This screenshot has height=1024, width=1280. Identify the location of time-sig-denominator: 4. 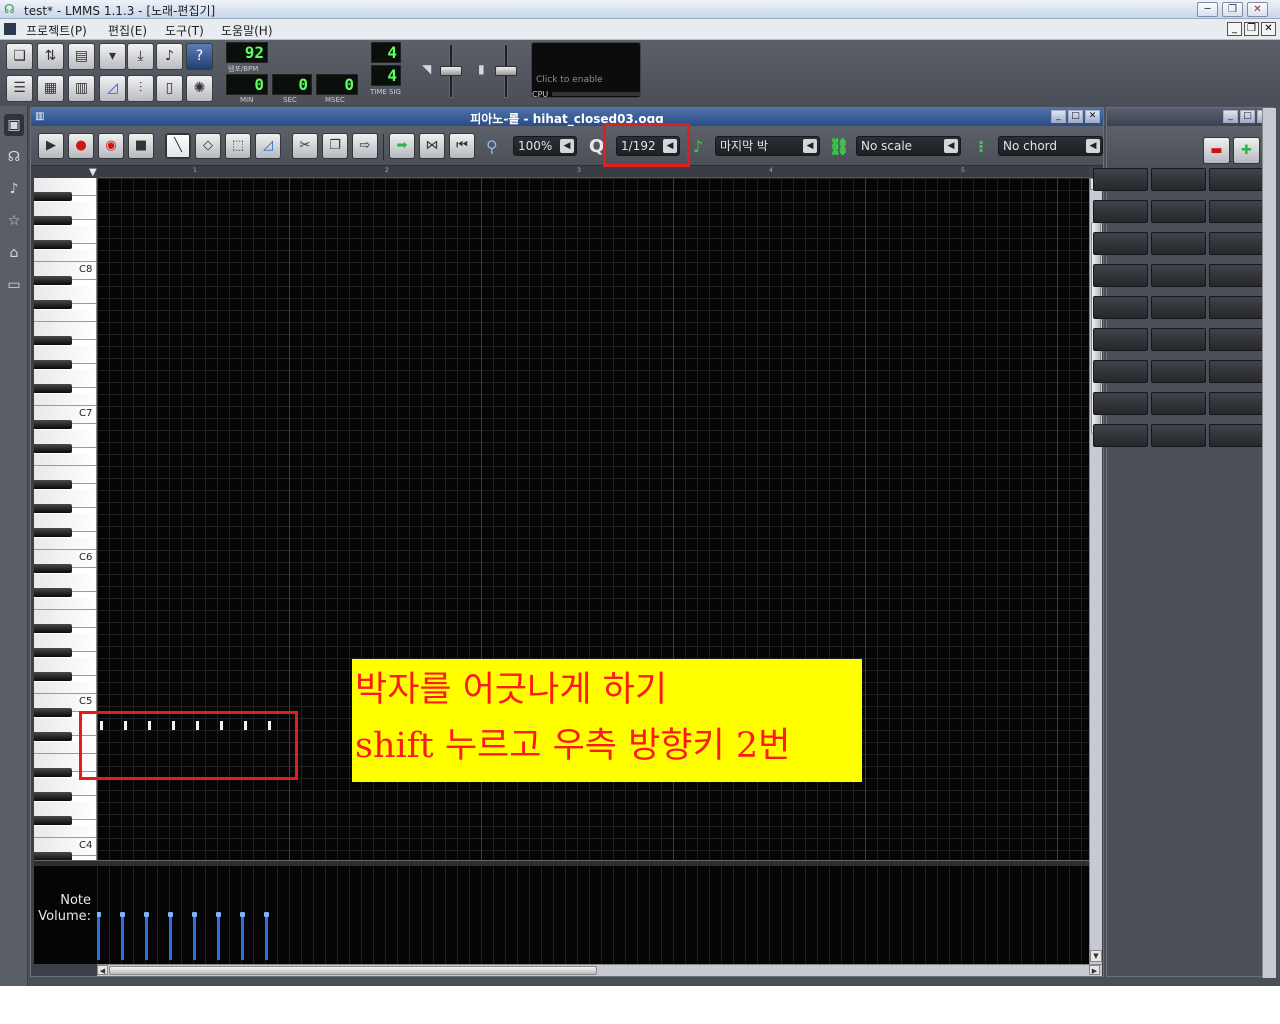
(386, 75).